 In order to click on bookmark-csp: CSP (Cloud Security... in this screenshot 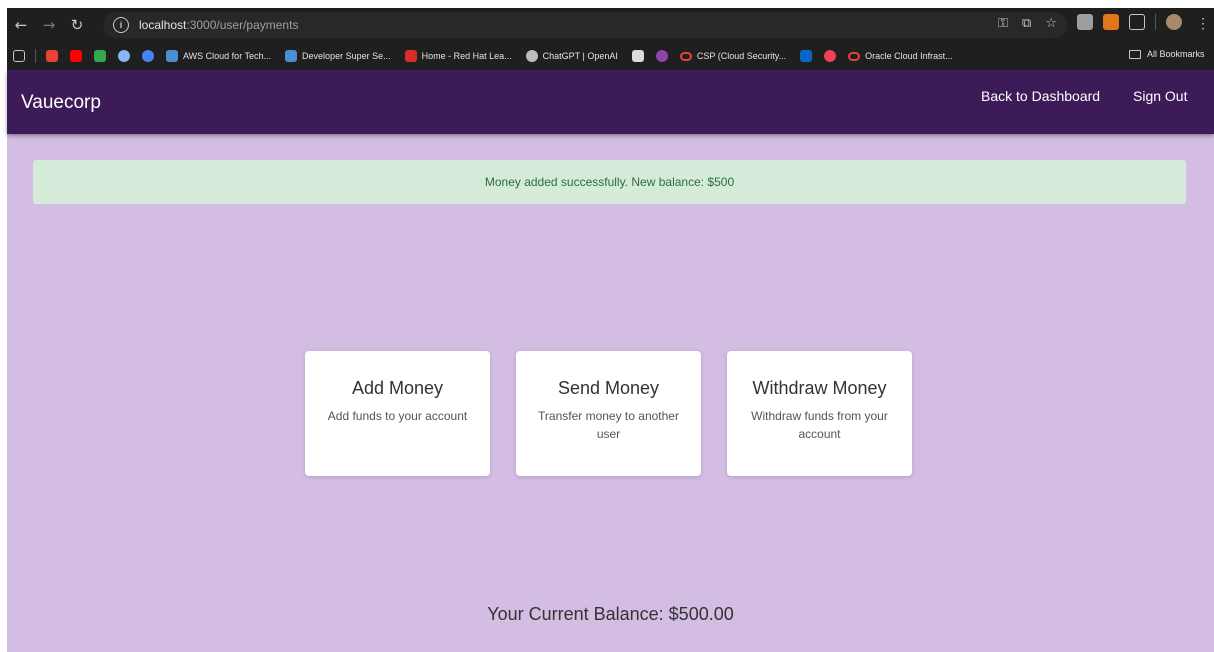, I will do `click(733, 56)`.